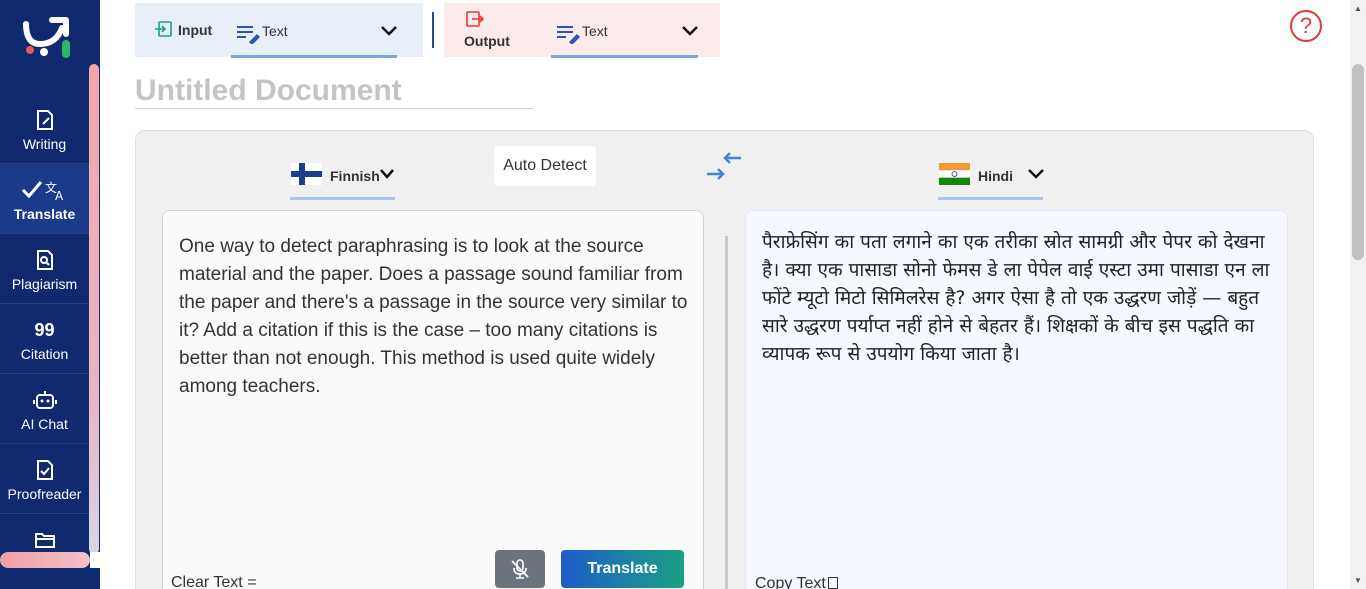 The width and height of the screenshot is (1366, 589). Describe the element at coordinates (95, 560) in the screenshot. I see `sidebar-bottom-gap` at that location.